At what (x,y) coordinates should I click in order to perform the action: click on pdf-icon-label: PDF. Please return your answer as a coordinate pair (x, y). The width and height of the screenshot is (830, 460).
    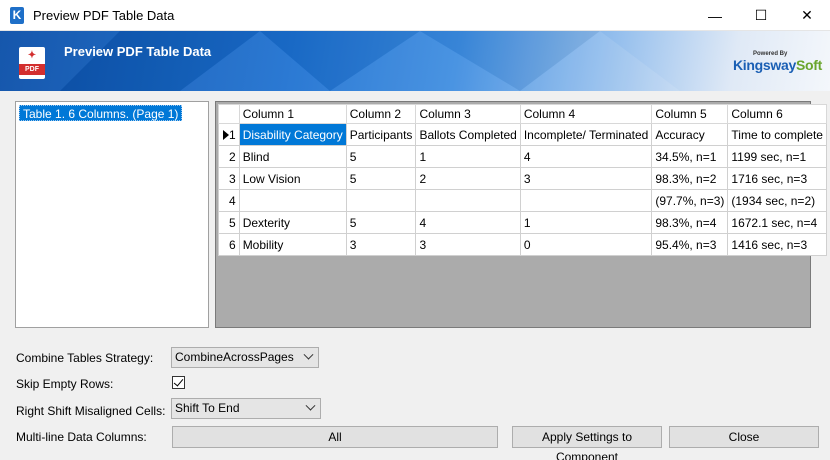
    Looking at the image, I should click on (32, 69).